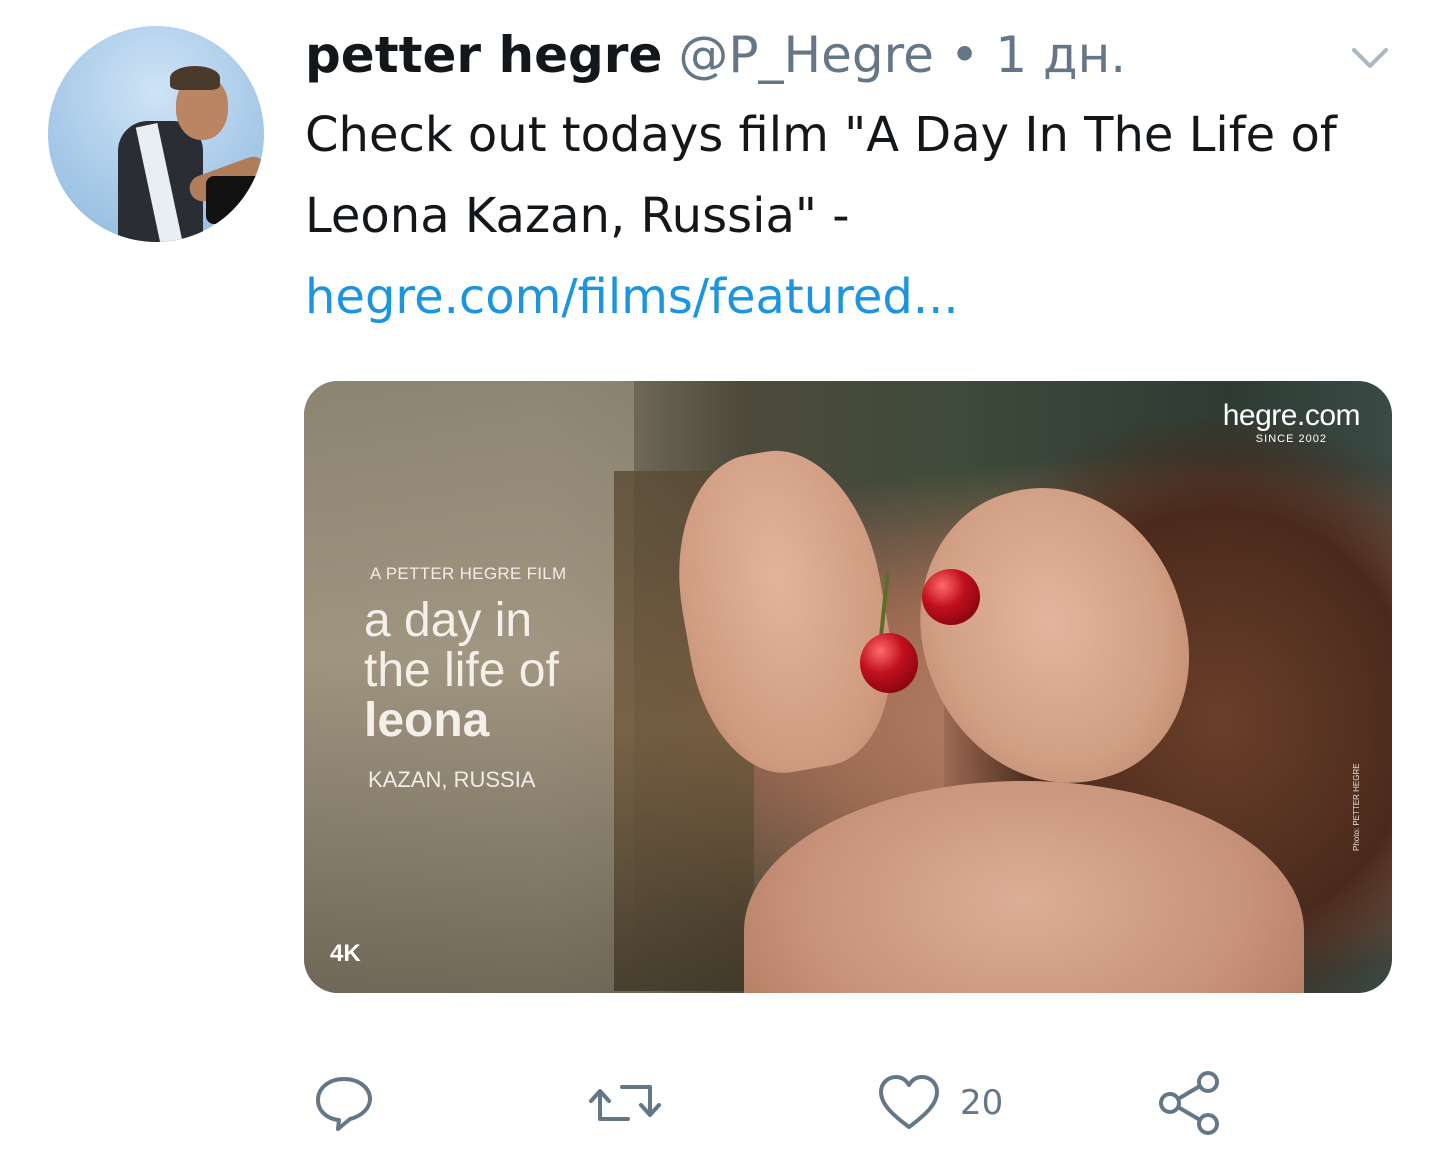 The image size is (1434, 1167). Describe the element at coordinates (483, 55) in the screenshot. I see `author-name: petter hegre` at that location.